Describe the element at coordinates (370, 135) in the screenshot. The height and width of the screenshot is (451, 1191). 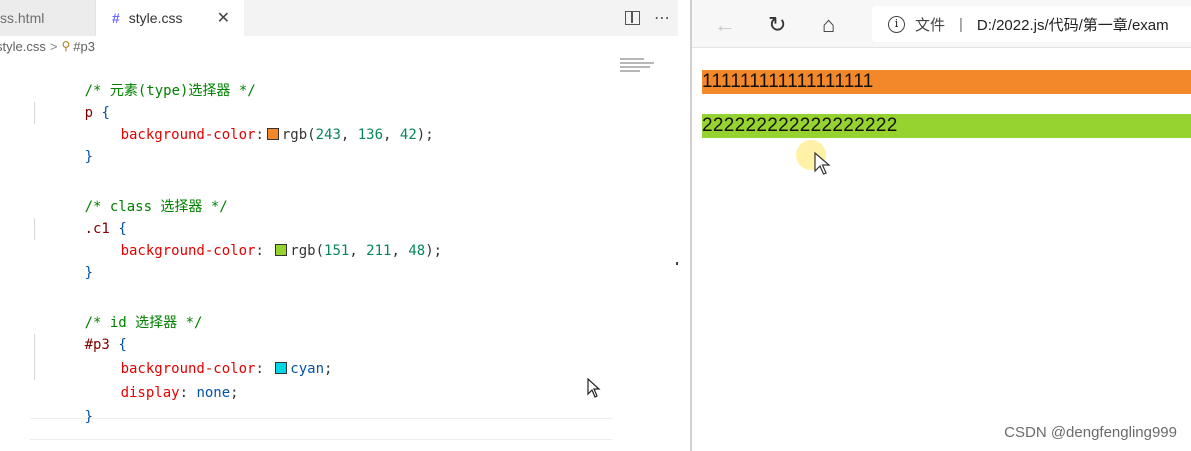
I see `number: 136` at that location.